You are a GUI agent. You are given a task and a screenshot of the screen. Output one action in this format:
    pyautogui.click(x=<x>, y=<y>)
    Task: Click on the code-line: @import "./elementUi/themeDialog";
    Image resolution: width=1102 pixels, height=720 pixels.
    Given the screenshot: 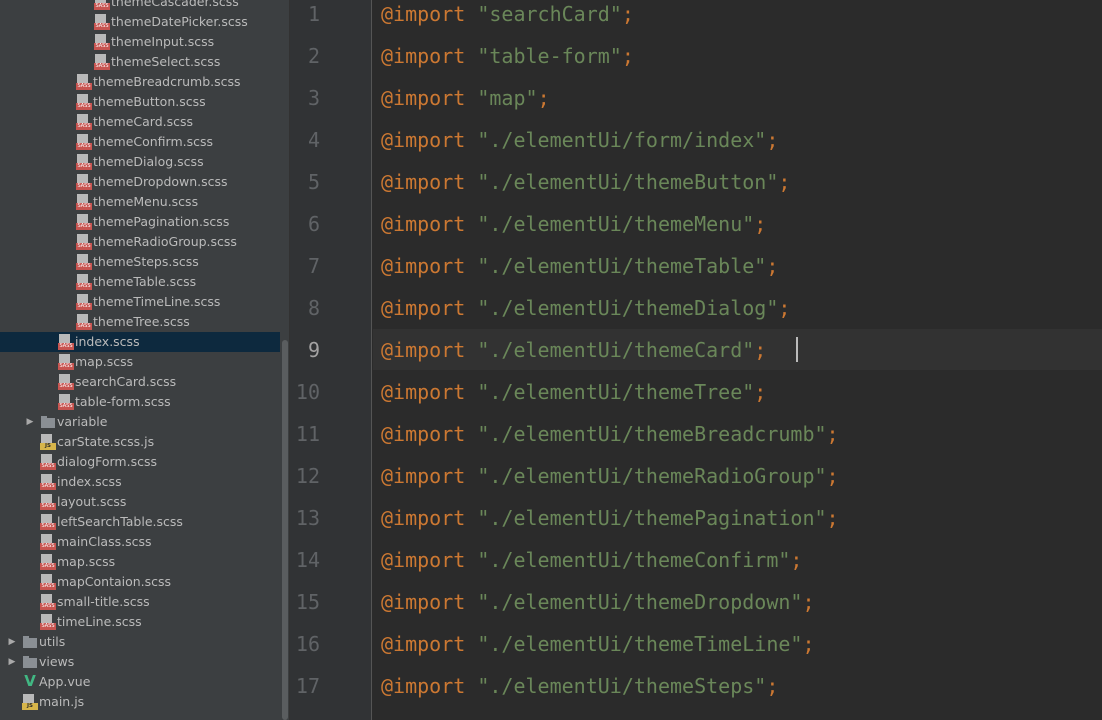 What is the action you would take?
    pyautogui.click(x=585, y=315)
    